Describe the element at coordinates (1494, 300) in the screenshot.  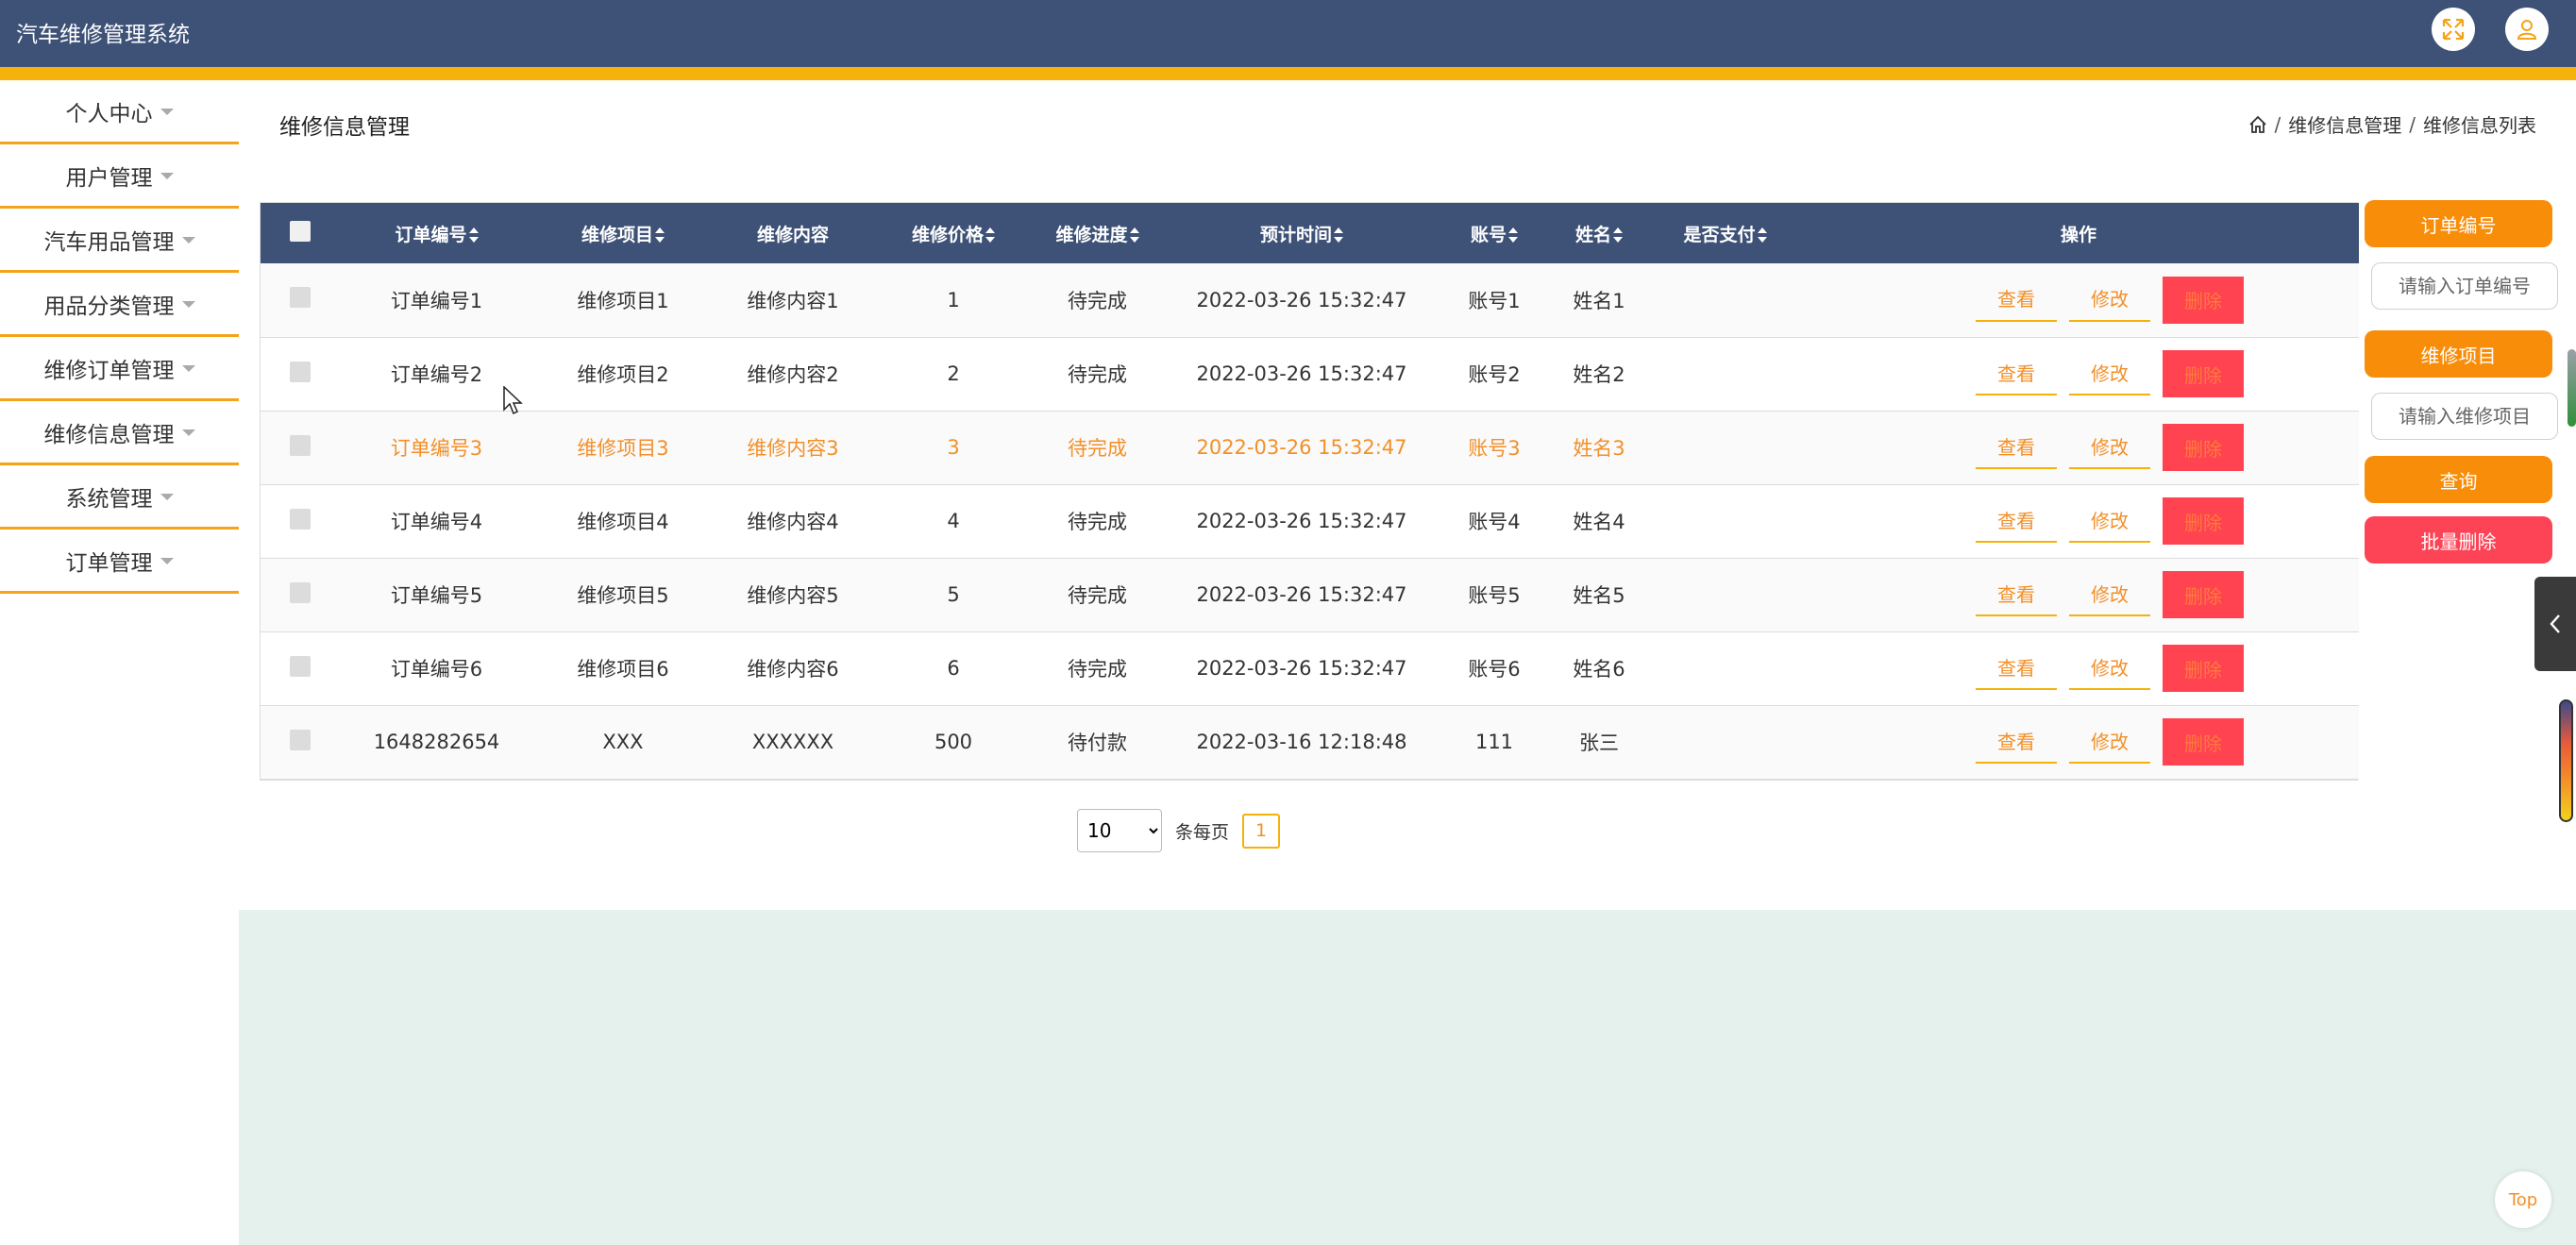
I see `cell-account: 账号1` at that location.